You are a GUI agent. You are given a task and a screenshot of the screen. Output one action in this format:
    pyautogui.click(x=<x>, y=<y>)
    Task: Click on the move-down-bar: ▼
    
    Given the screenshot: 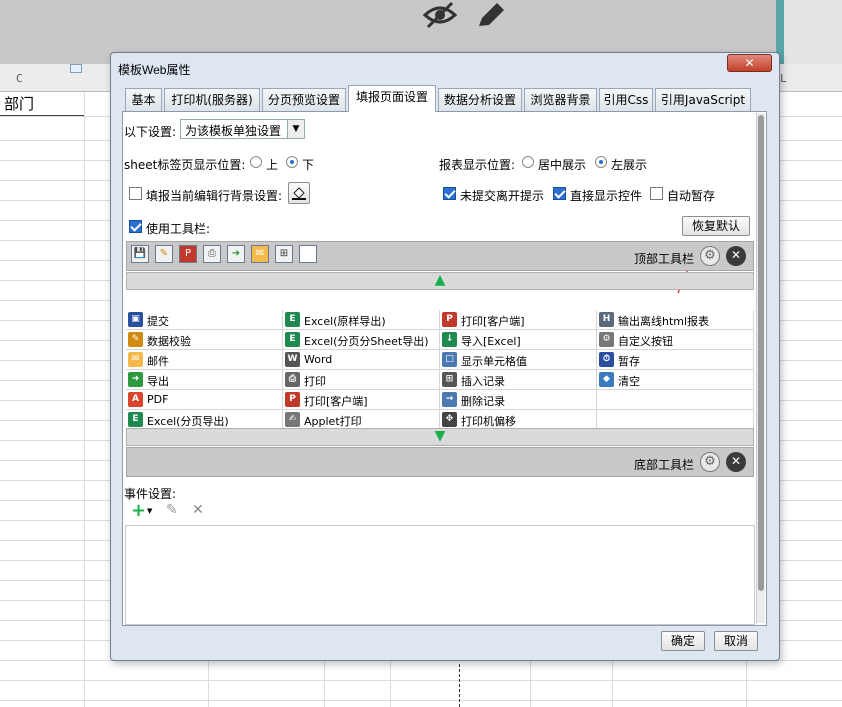 What is the action you would take?
    pyautogui.click(x=440, y=437)
    